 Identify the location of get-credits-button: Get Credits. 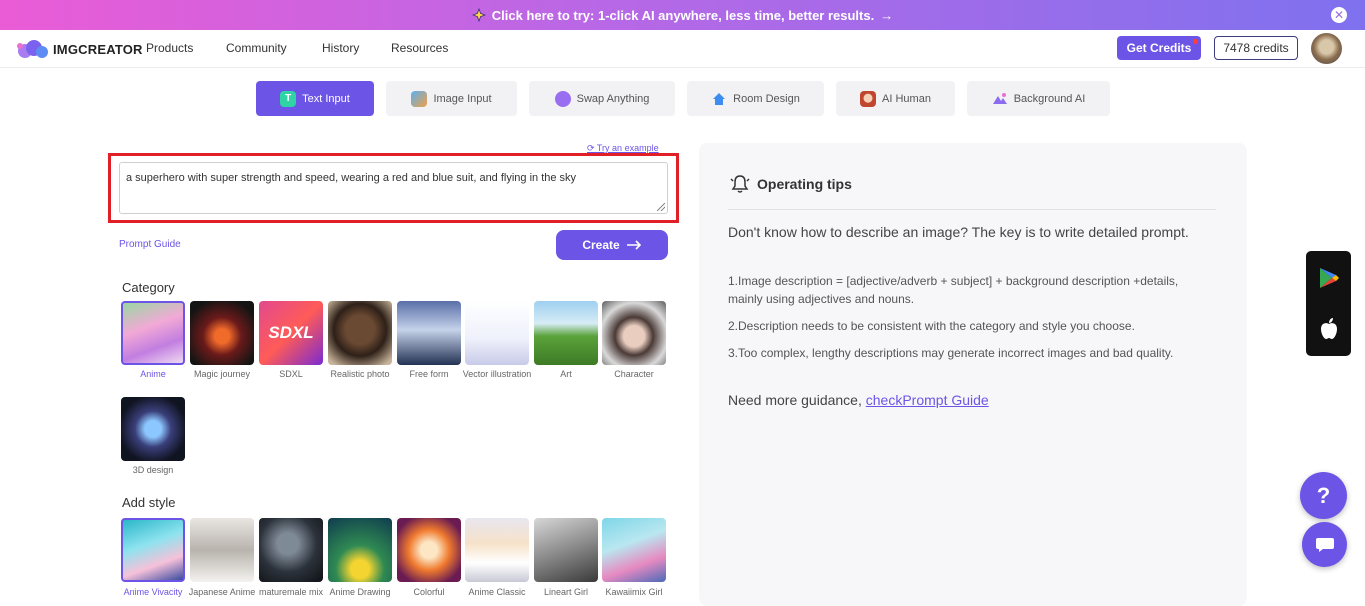
(1159, 48).